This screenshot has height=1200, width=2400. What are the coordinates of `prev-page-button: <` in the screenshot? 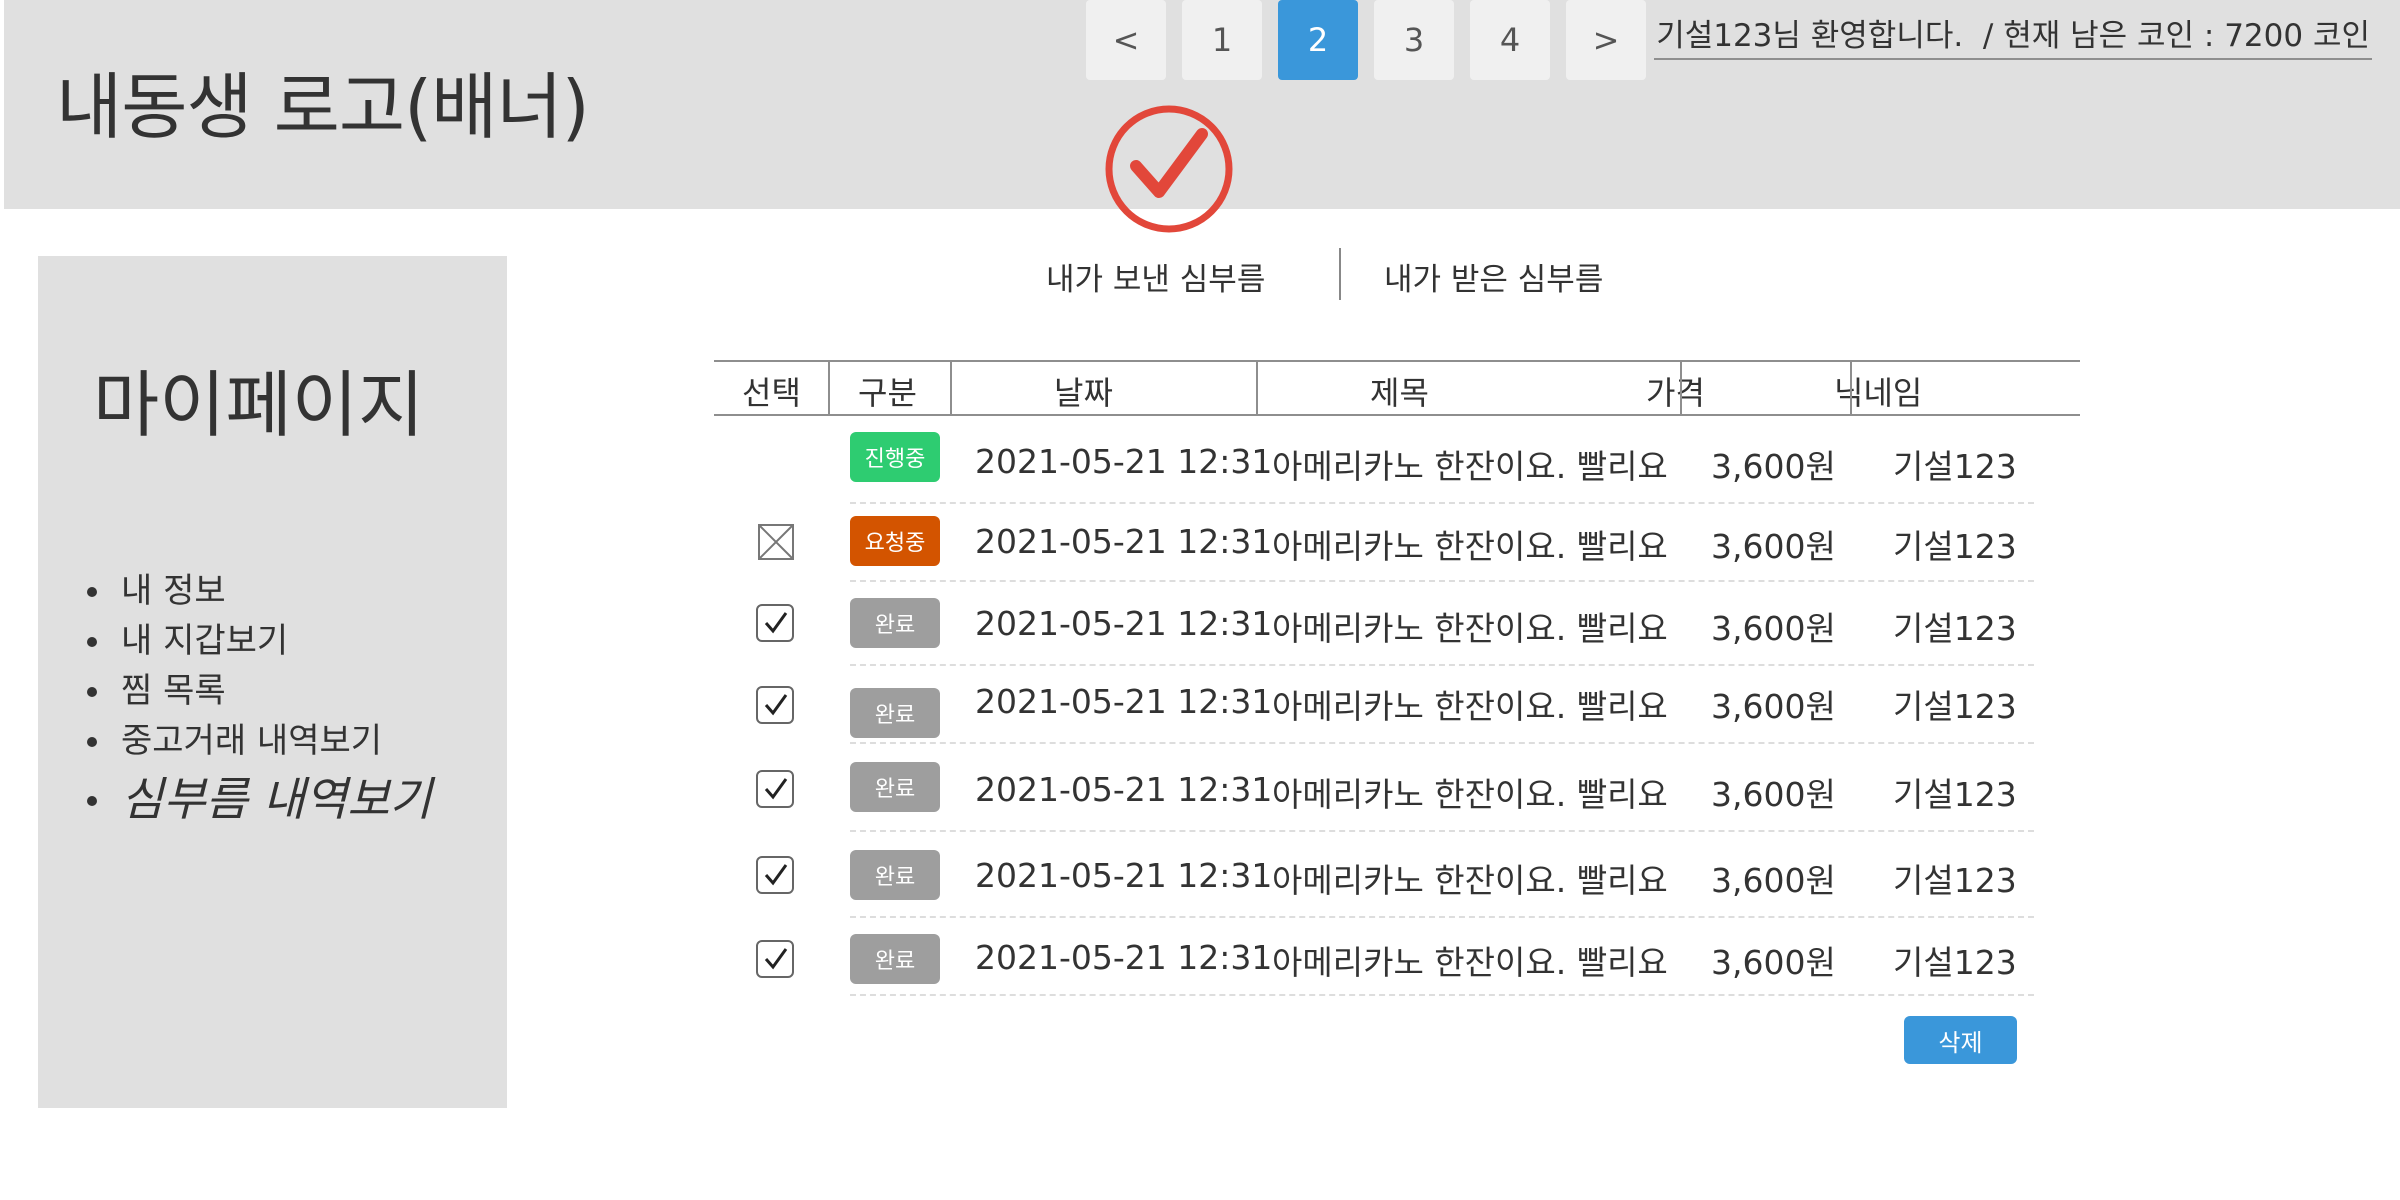 It's located at (1126, 40).